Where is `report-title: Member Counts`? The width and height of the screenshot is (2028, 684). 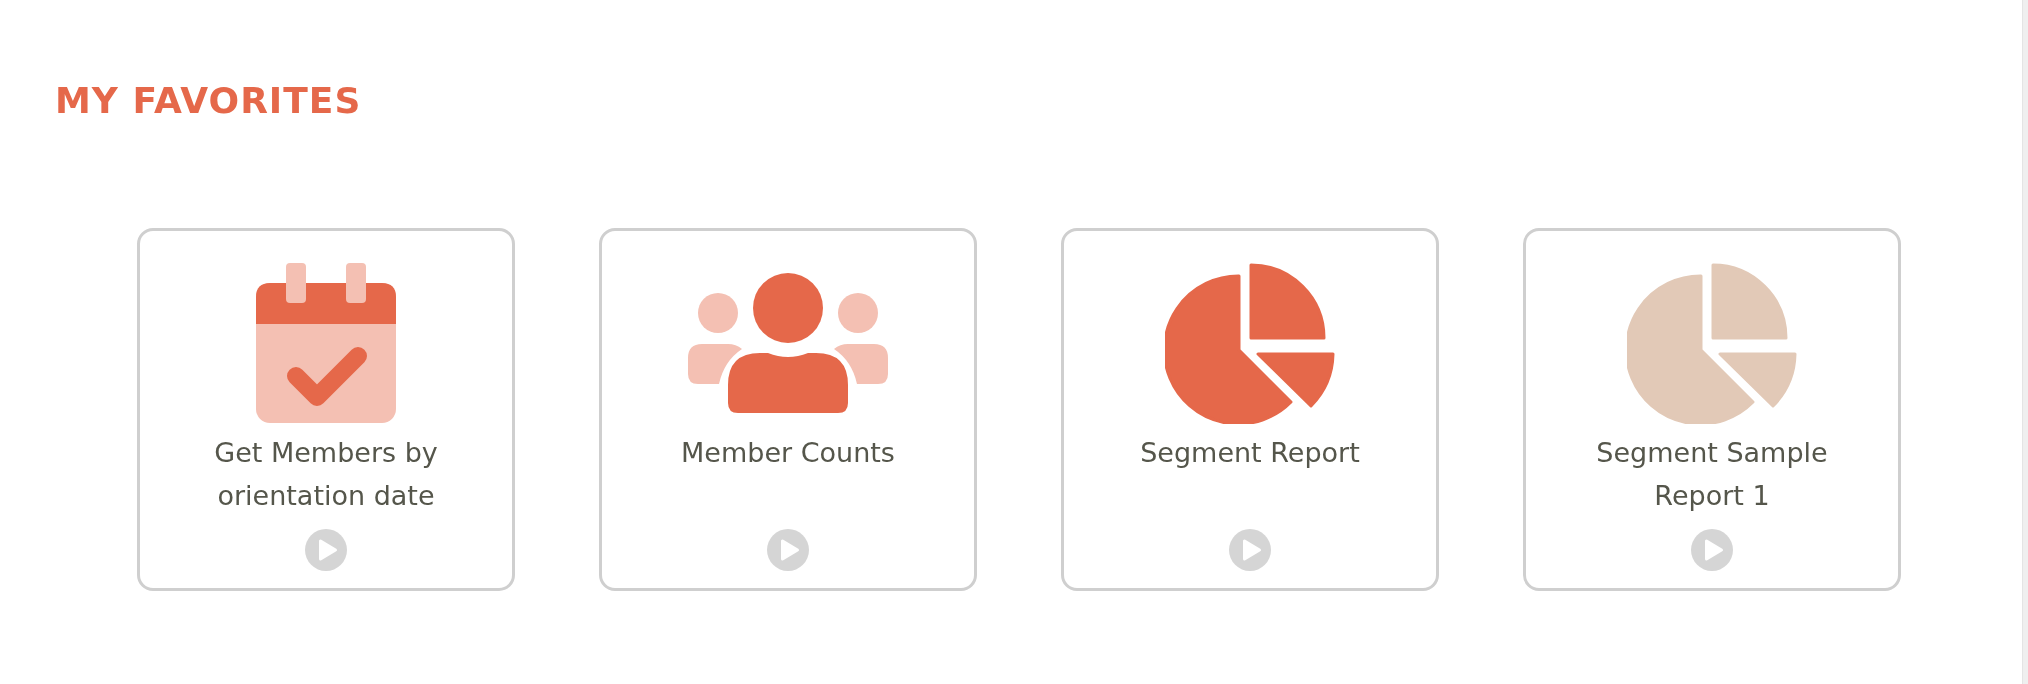 report-title: Member Counts is located at coordinates (788, 453).